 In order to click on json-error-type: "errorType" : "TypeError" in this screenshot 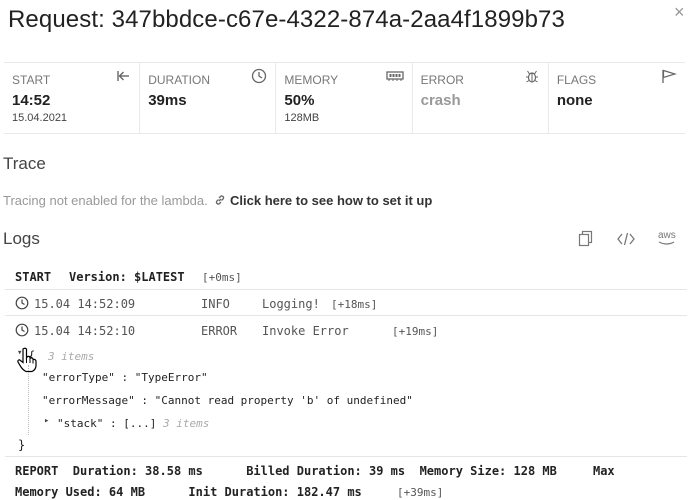, I will do `click(125, 377)`.